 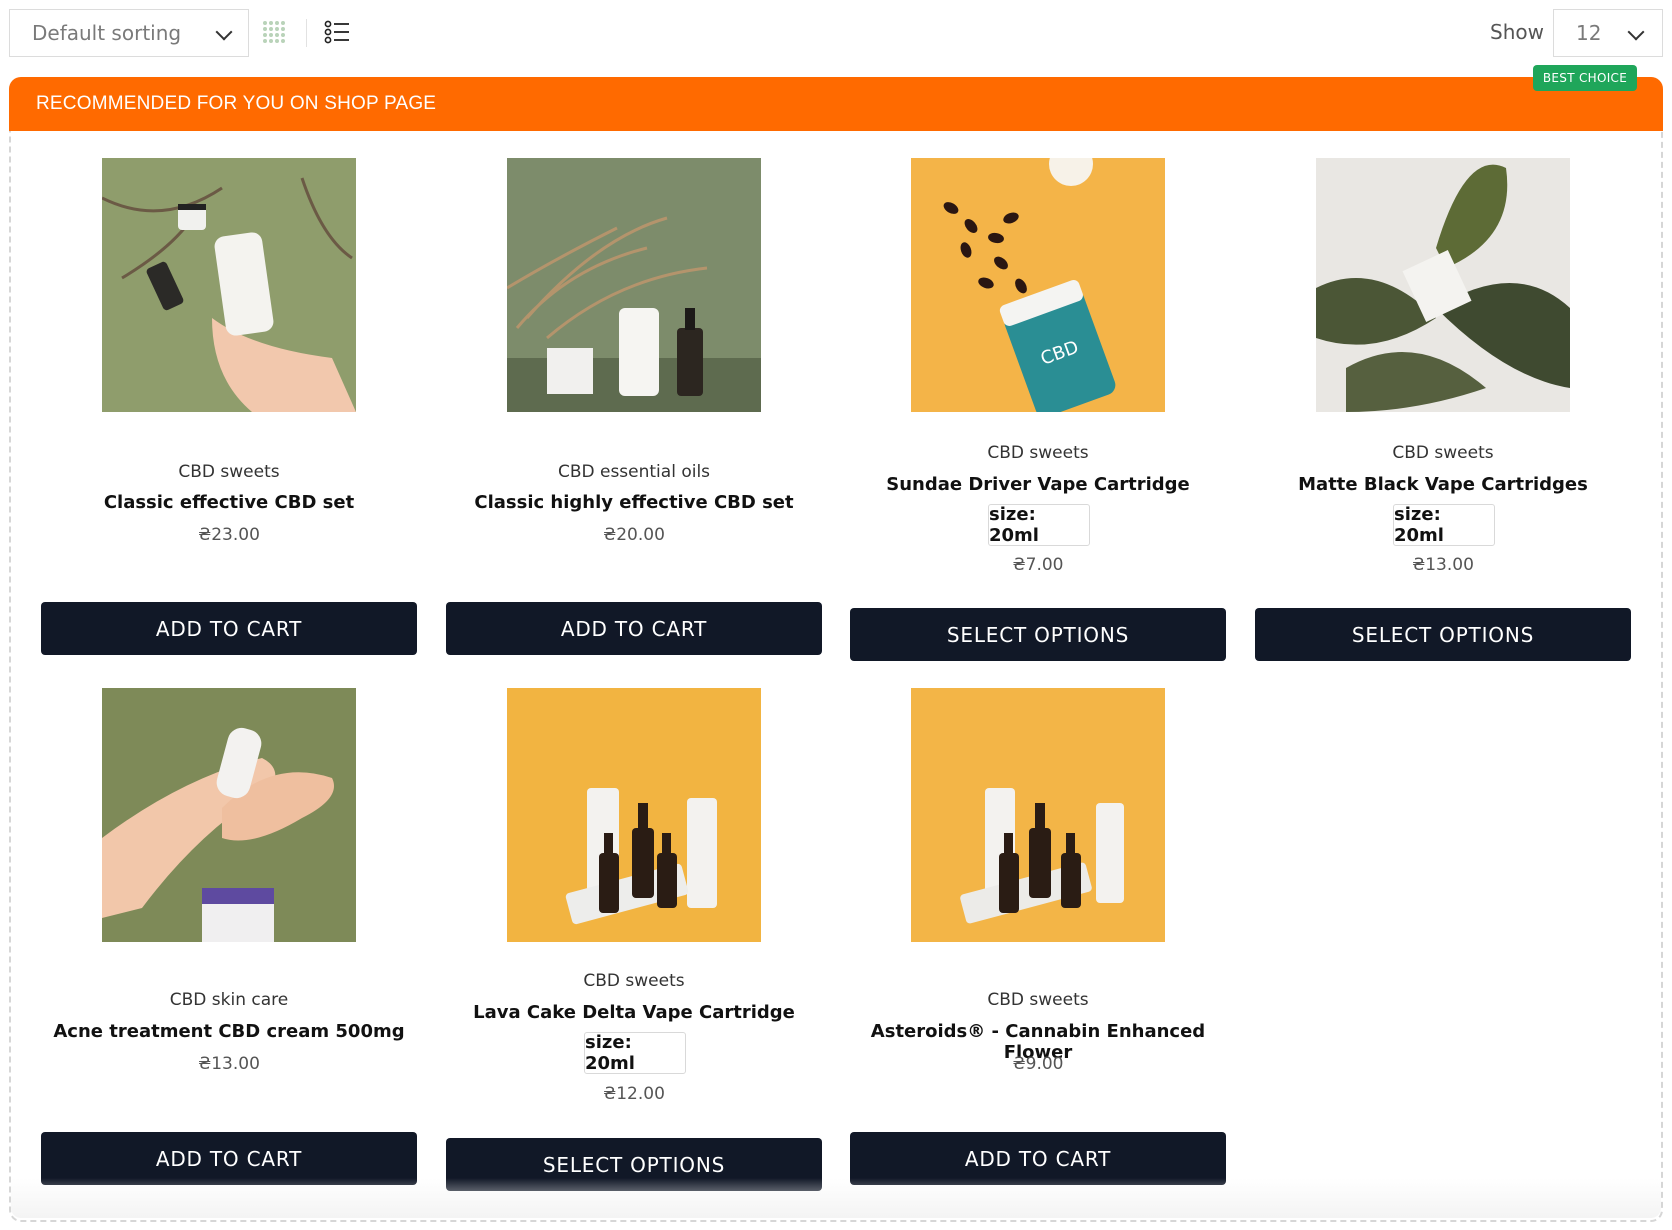 I want to click on product-category: CBD essential oils, so click(x=634, y=472).